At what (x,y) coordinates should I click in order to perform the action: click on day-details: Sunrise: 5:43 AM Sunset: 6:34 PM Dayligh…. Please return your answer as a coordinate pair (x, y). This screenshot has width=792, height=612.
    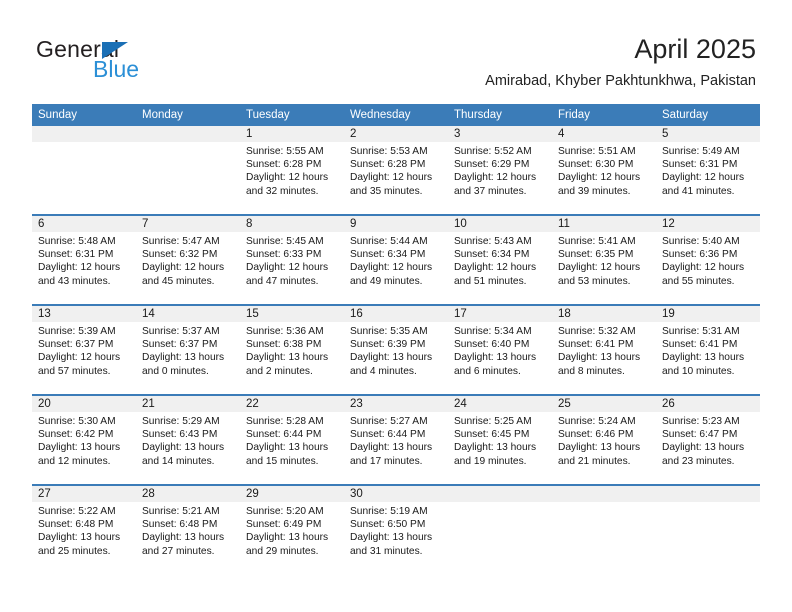
    Looking at the image, I should click on (500, 260).